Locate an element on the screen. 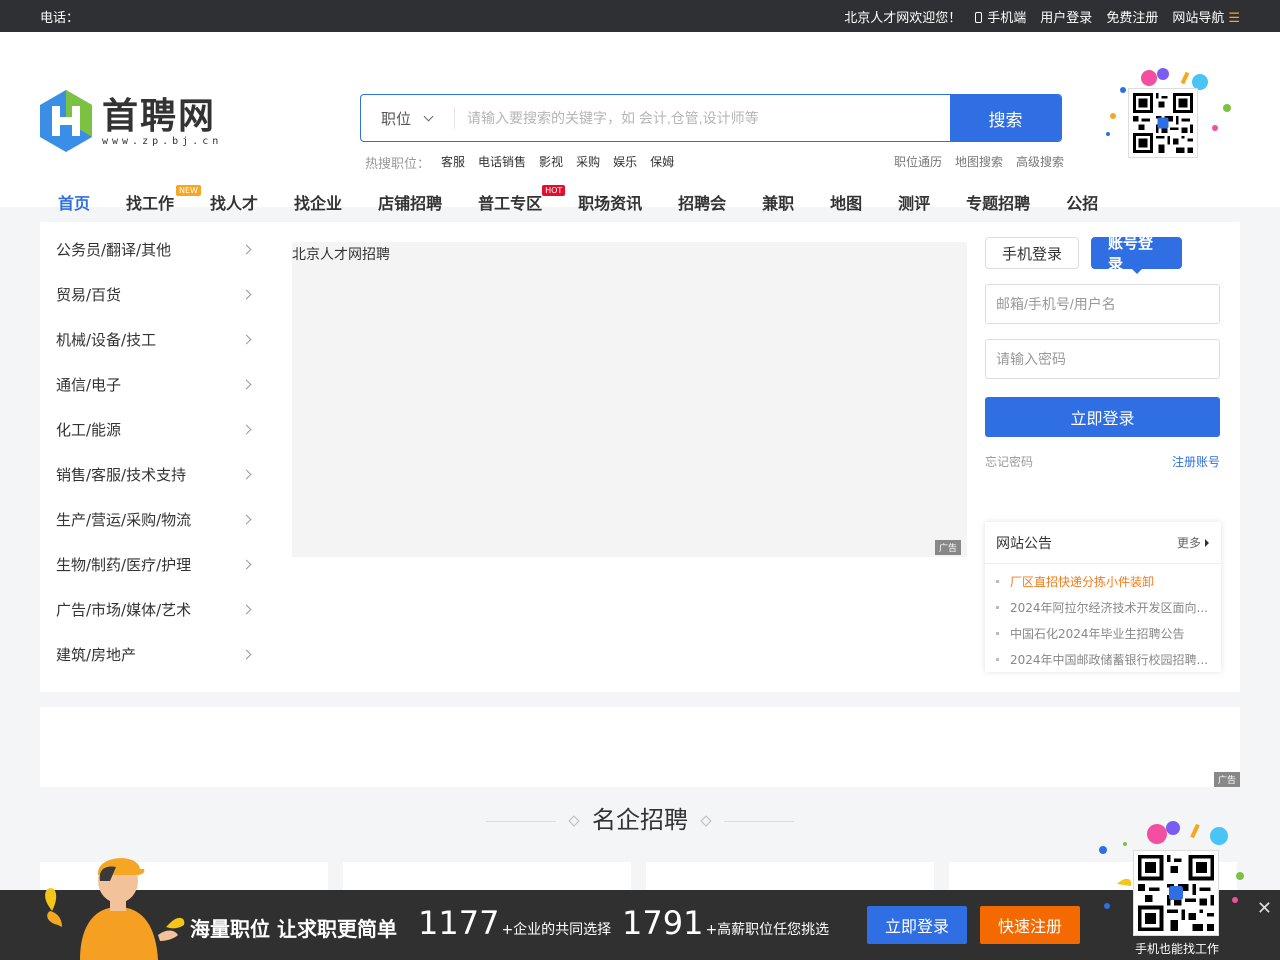  nav-label: 专题招聘 is located at coordinates (998, 203).